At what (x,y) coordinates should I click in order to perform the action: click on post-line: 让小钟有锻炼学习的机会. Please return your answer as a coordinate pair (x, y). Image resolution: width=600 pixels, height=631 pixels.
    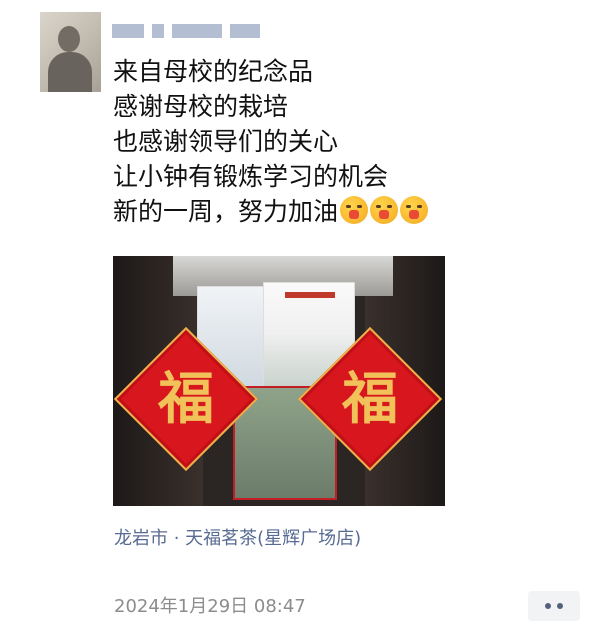
    Looking at the image, I should click on (251, 176).